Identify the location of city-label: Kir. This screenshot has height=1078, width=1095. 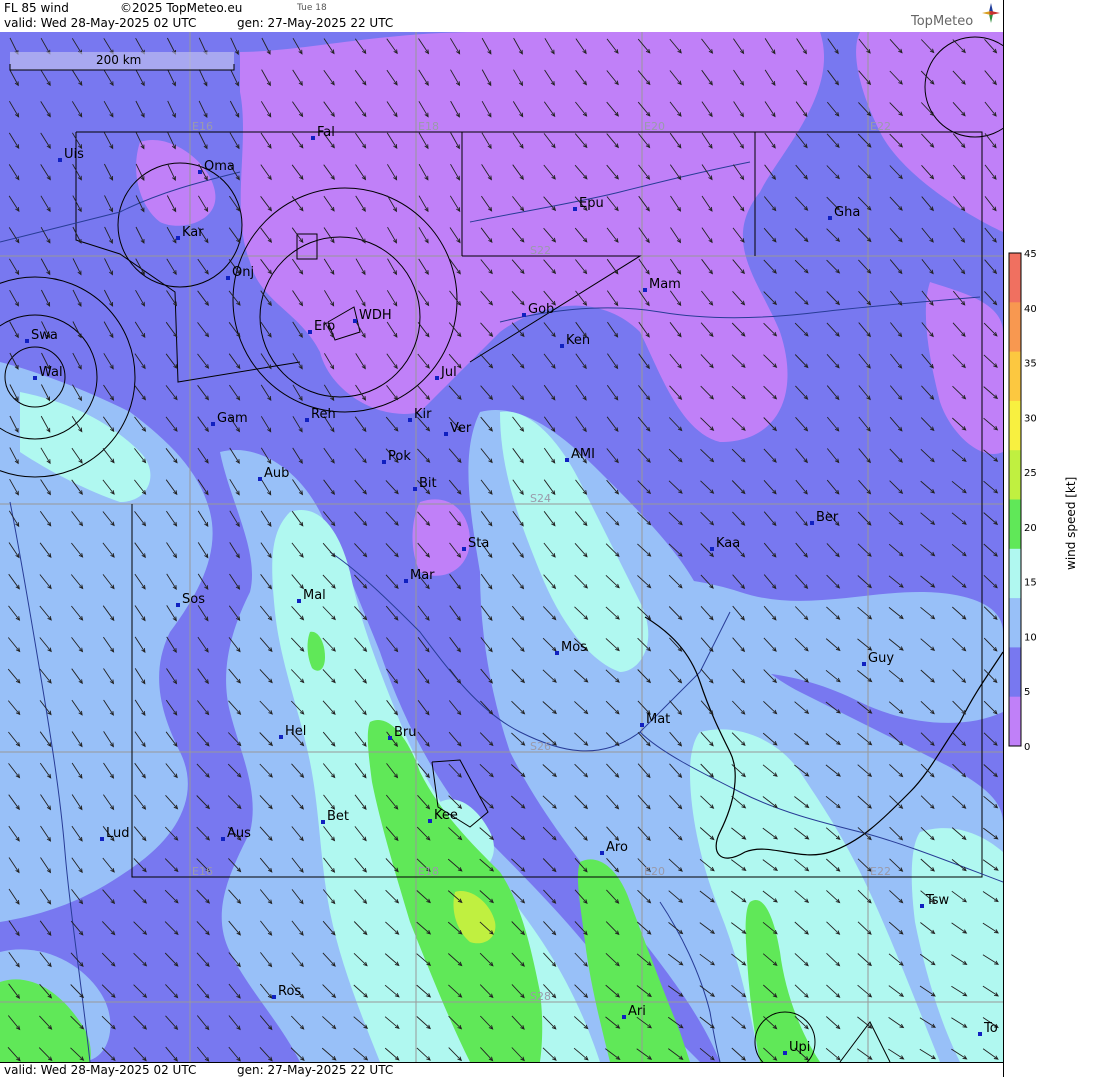
(423, 414).